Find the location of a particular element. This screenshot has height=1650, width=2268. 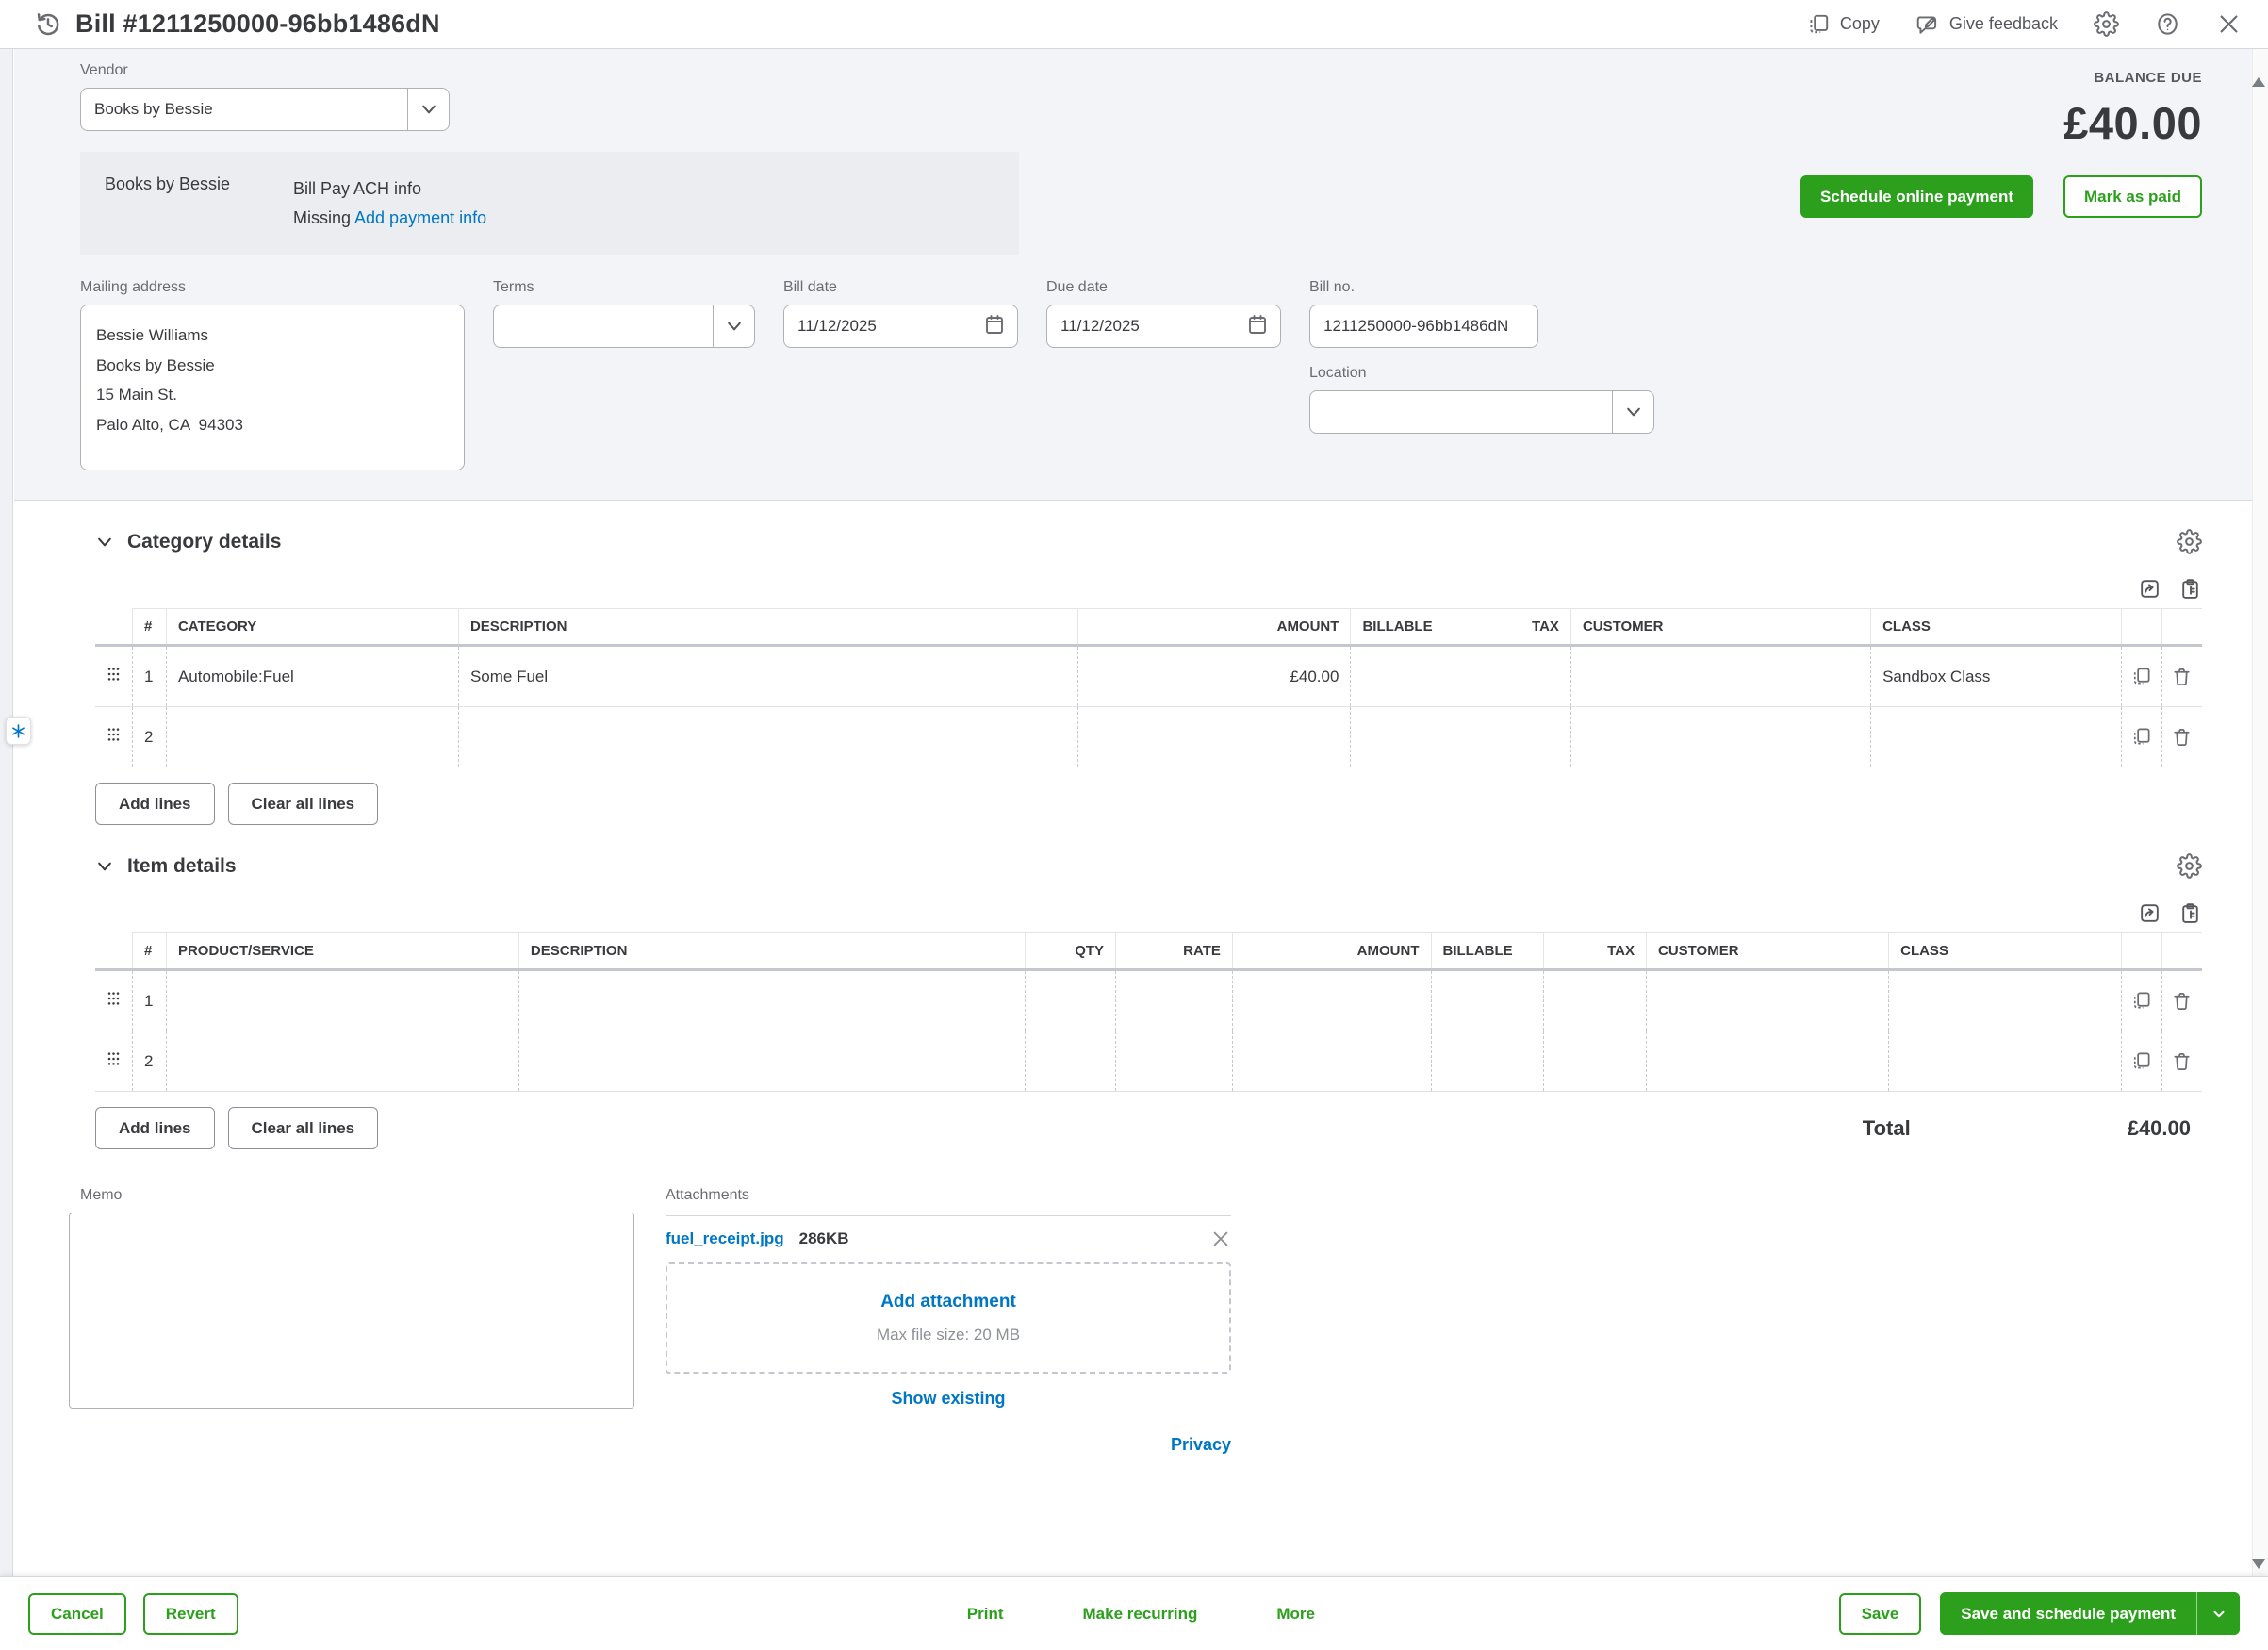

help-button is located at coordinates (2168, 24).